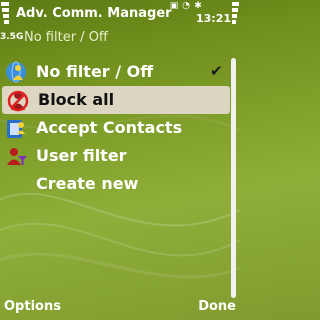 This screenshot has width=320, height=320. I want to click on scrollbar, so click(233, 178).